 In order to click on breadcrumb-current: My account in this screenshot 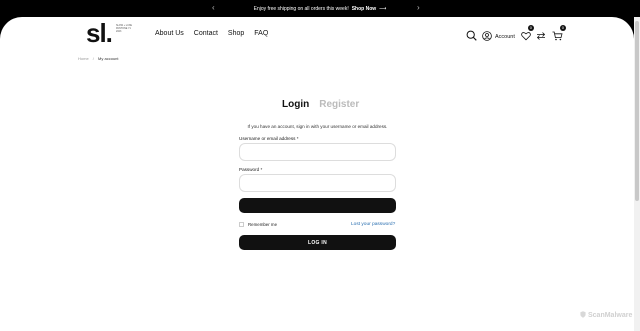, I will do `click(108, 58)`.